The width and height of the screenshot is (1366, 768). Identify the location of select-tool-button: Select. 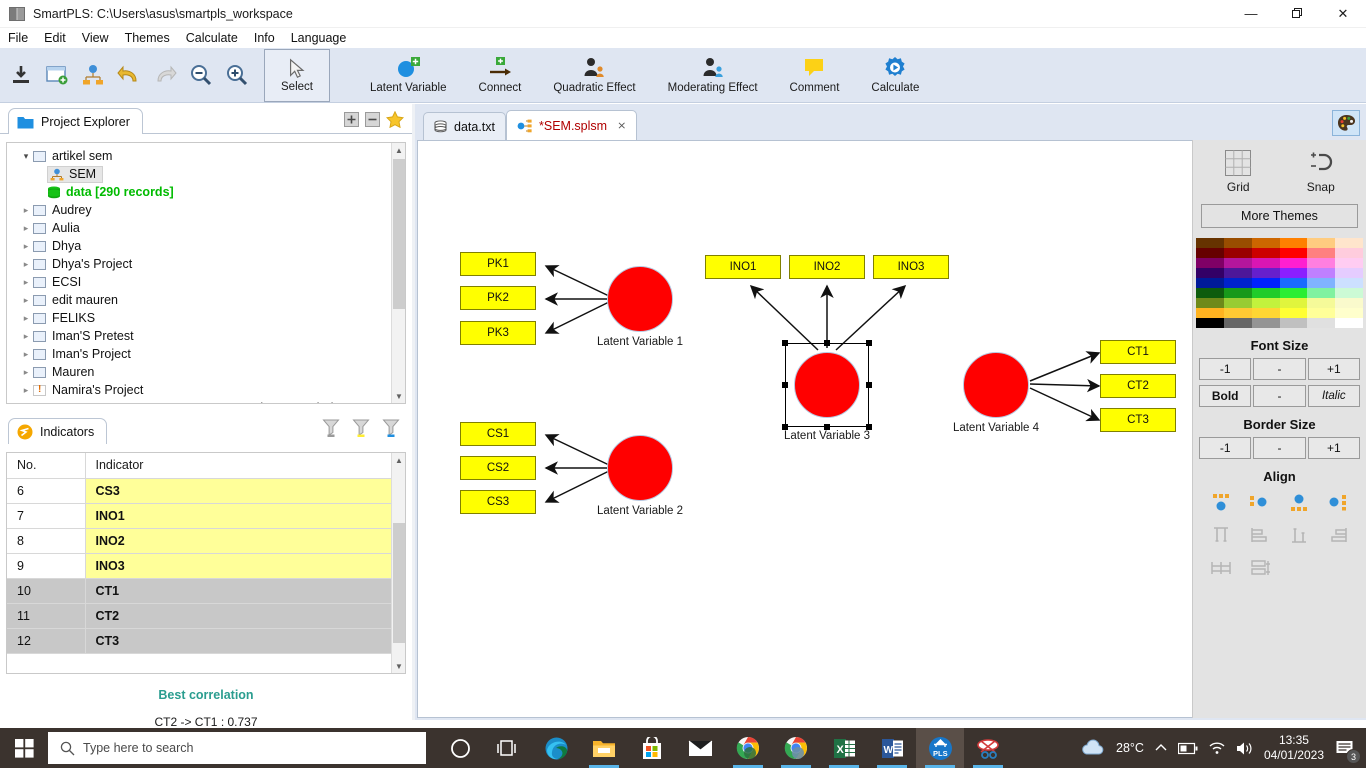
(297, 75).